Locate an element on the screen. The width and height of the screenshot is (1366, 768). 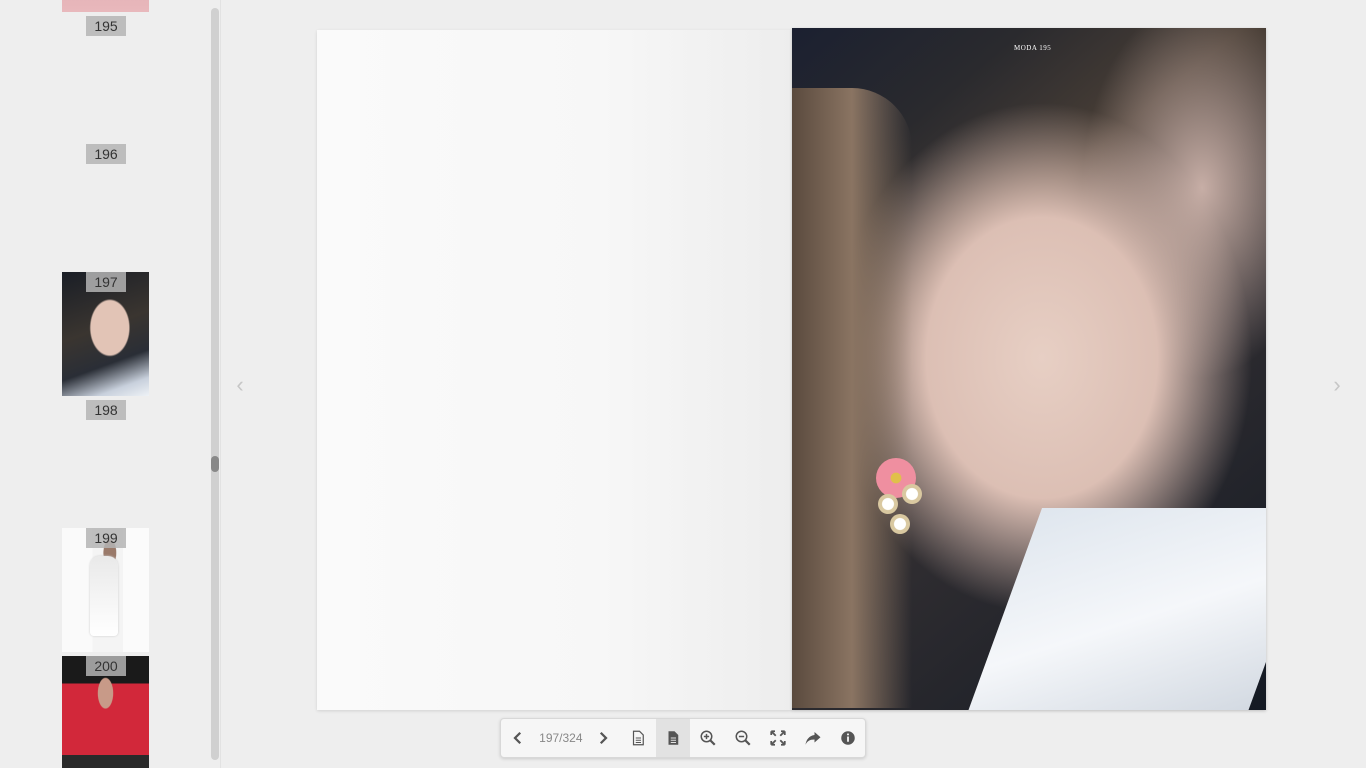
photo-shirt is located at coordinates (1113, 609).